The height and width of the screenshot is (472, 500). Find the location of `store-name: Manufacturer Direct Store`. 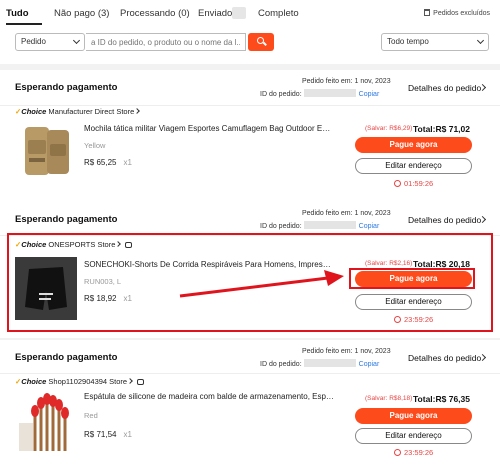

store-name: Manufacturer Direct Store is located at coordinates (91, 111).